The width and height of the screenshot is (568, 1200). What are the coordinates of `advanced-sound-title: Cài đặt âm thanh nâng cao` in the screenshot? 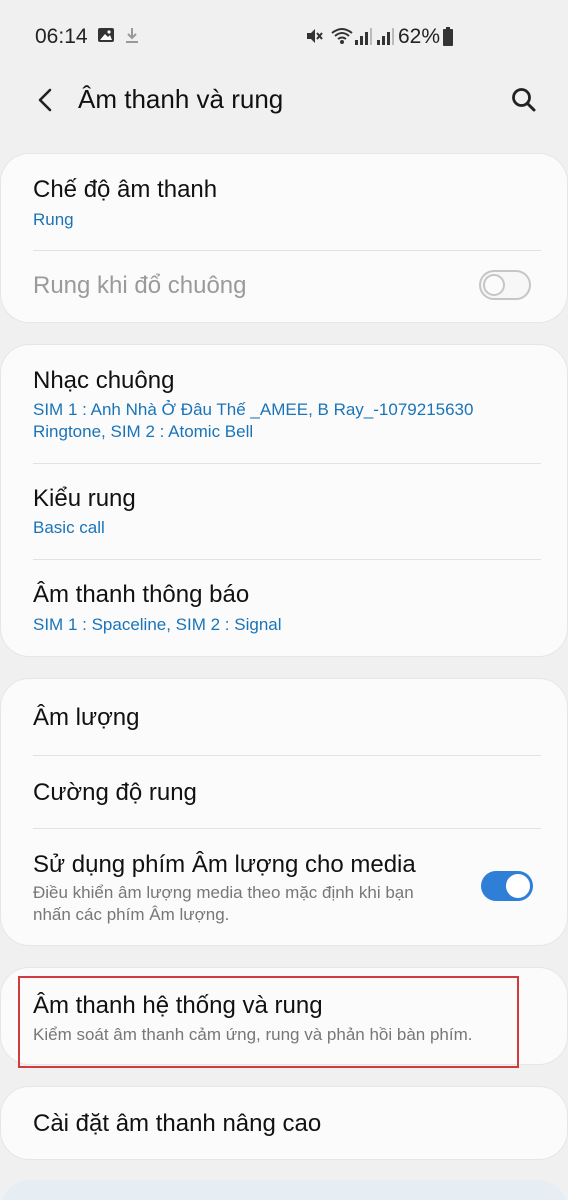 It's located at (177, 1123).